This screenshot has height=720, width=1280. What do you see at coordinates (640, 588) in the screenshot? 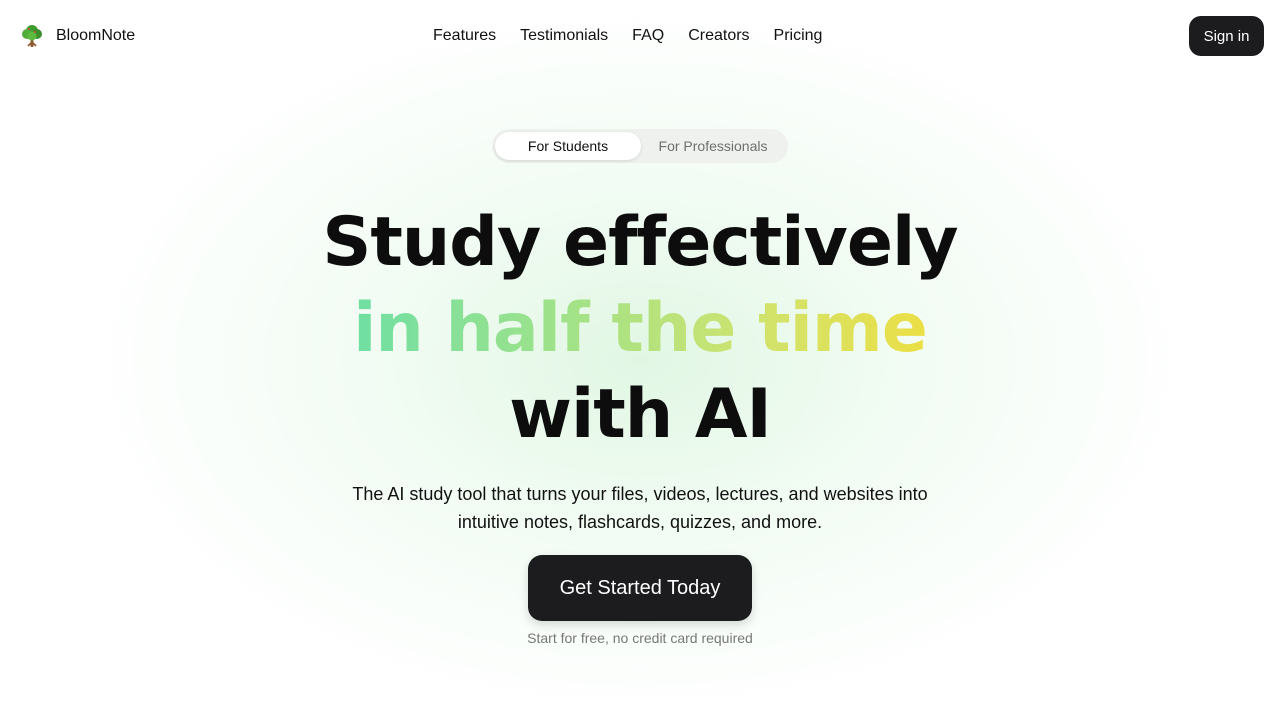
I see `get-started-button: Get Started Today` at bounding box center [640, 588].